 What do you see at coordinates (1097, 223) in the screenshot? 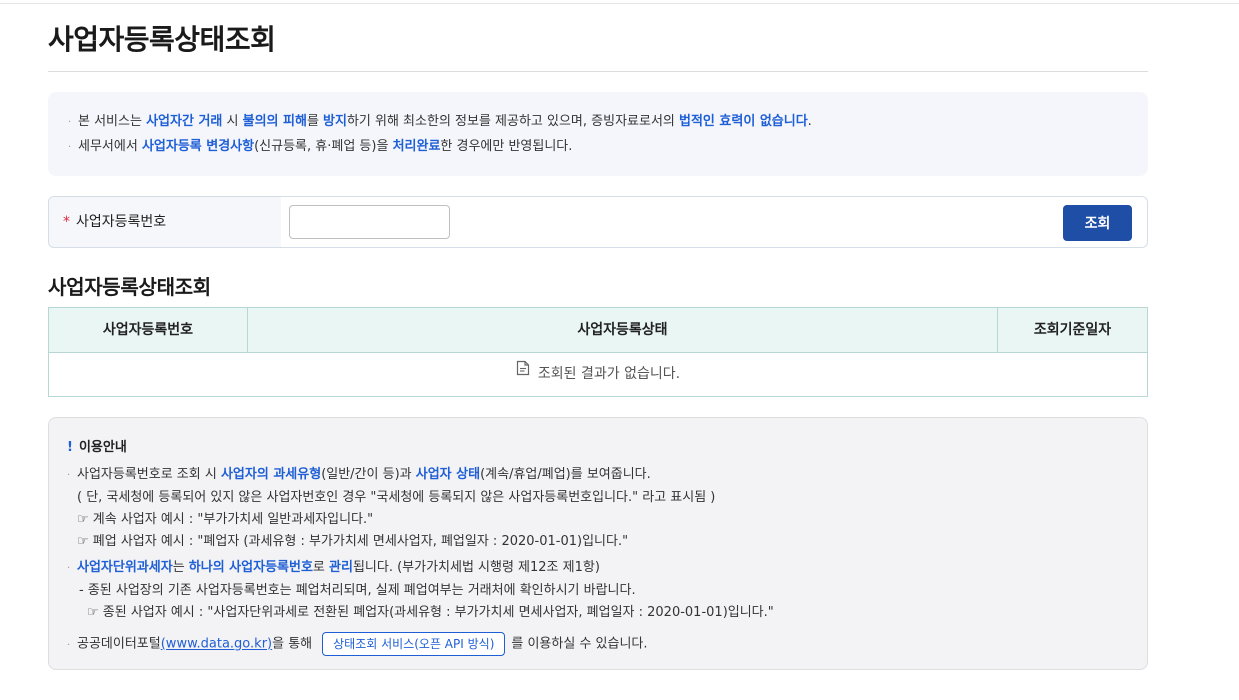
I see `search-button: 조회` at bounding box center [1097, 223].